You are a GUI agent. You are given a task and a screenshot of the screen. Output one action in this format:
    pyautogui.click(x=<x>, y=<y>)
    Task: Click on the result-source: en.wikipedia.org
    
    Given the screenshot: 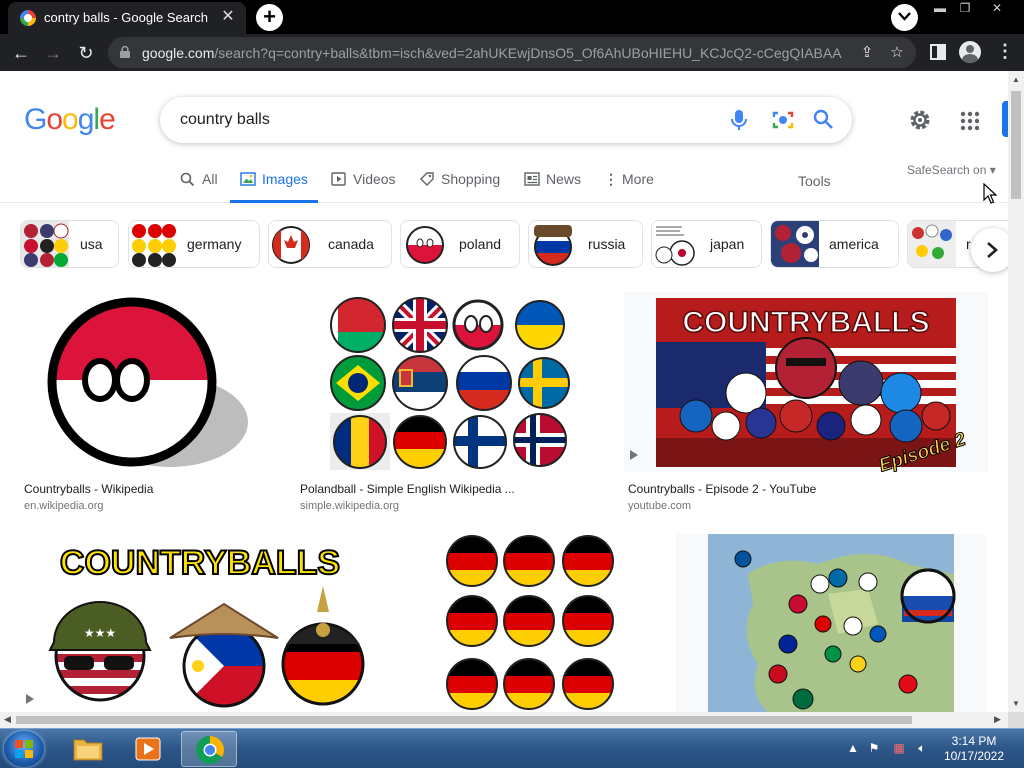 What is the action you would take?
    pyautogui.click(x=64, y=506)
    